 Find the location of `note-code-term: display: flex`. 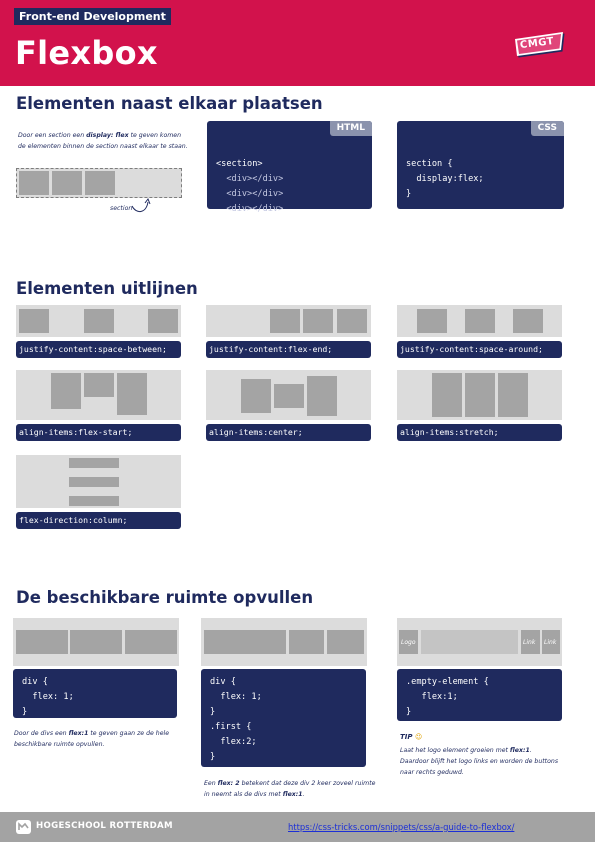

note-code-term: display: flex is located at coordinates (107, 135).